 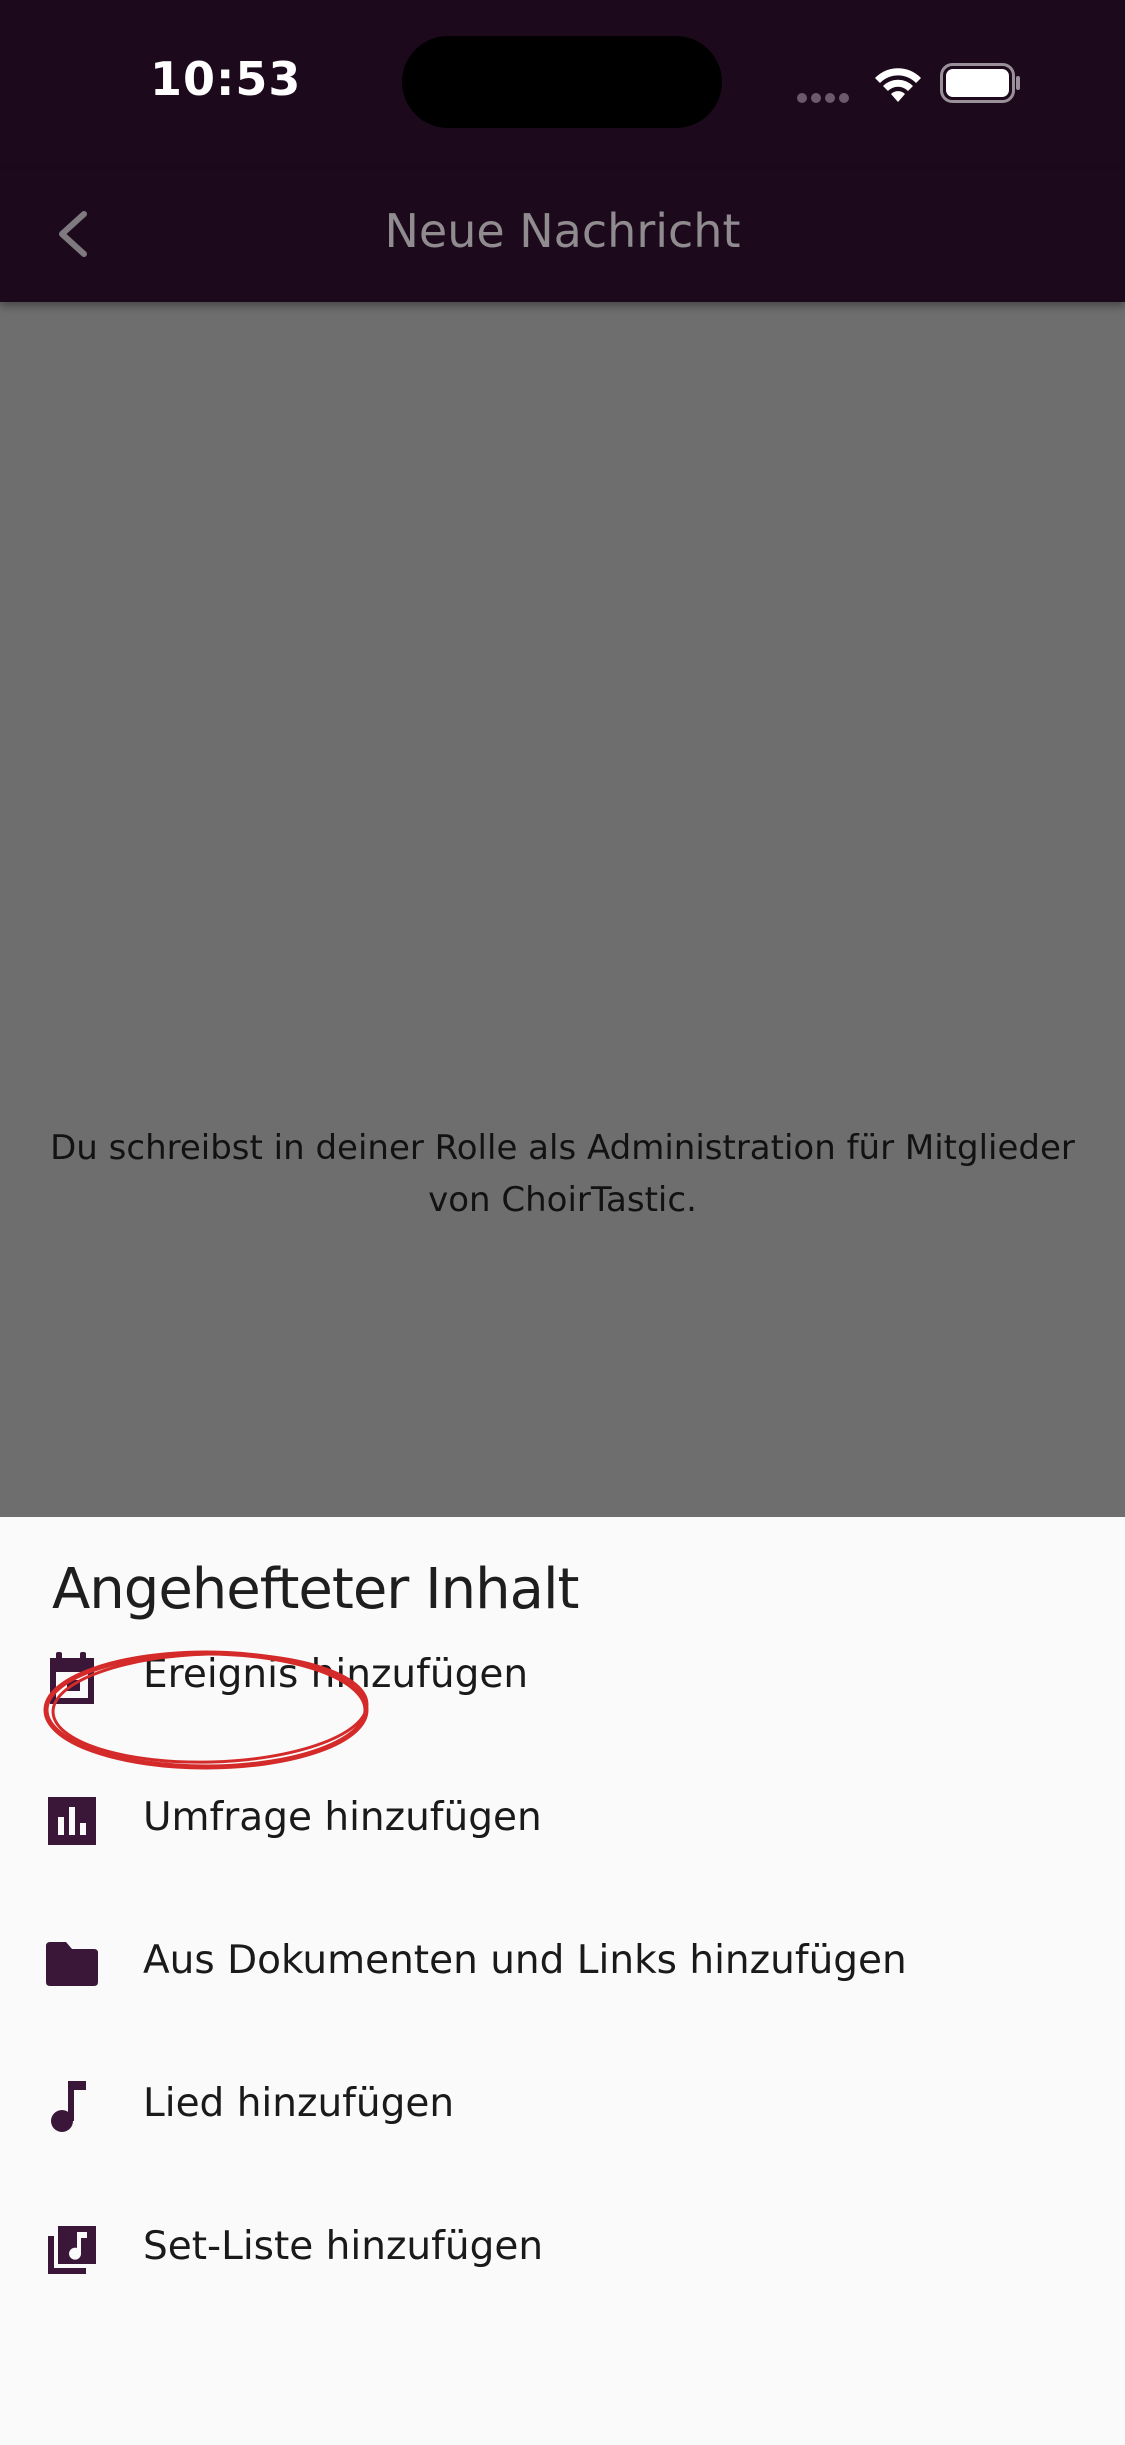 I want to click on cellular-signal-icon, so click(x=827, y=95).